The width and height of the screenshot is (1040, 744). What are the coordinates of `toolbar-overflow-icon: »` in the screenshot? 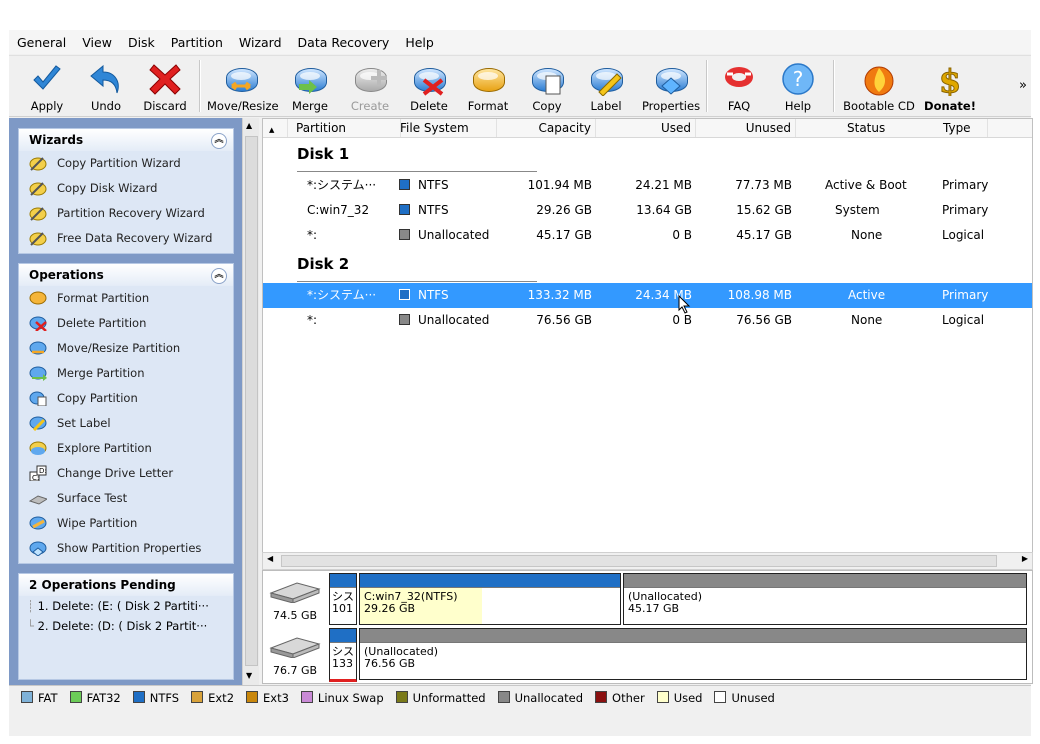 It's located at (1023, 85).